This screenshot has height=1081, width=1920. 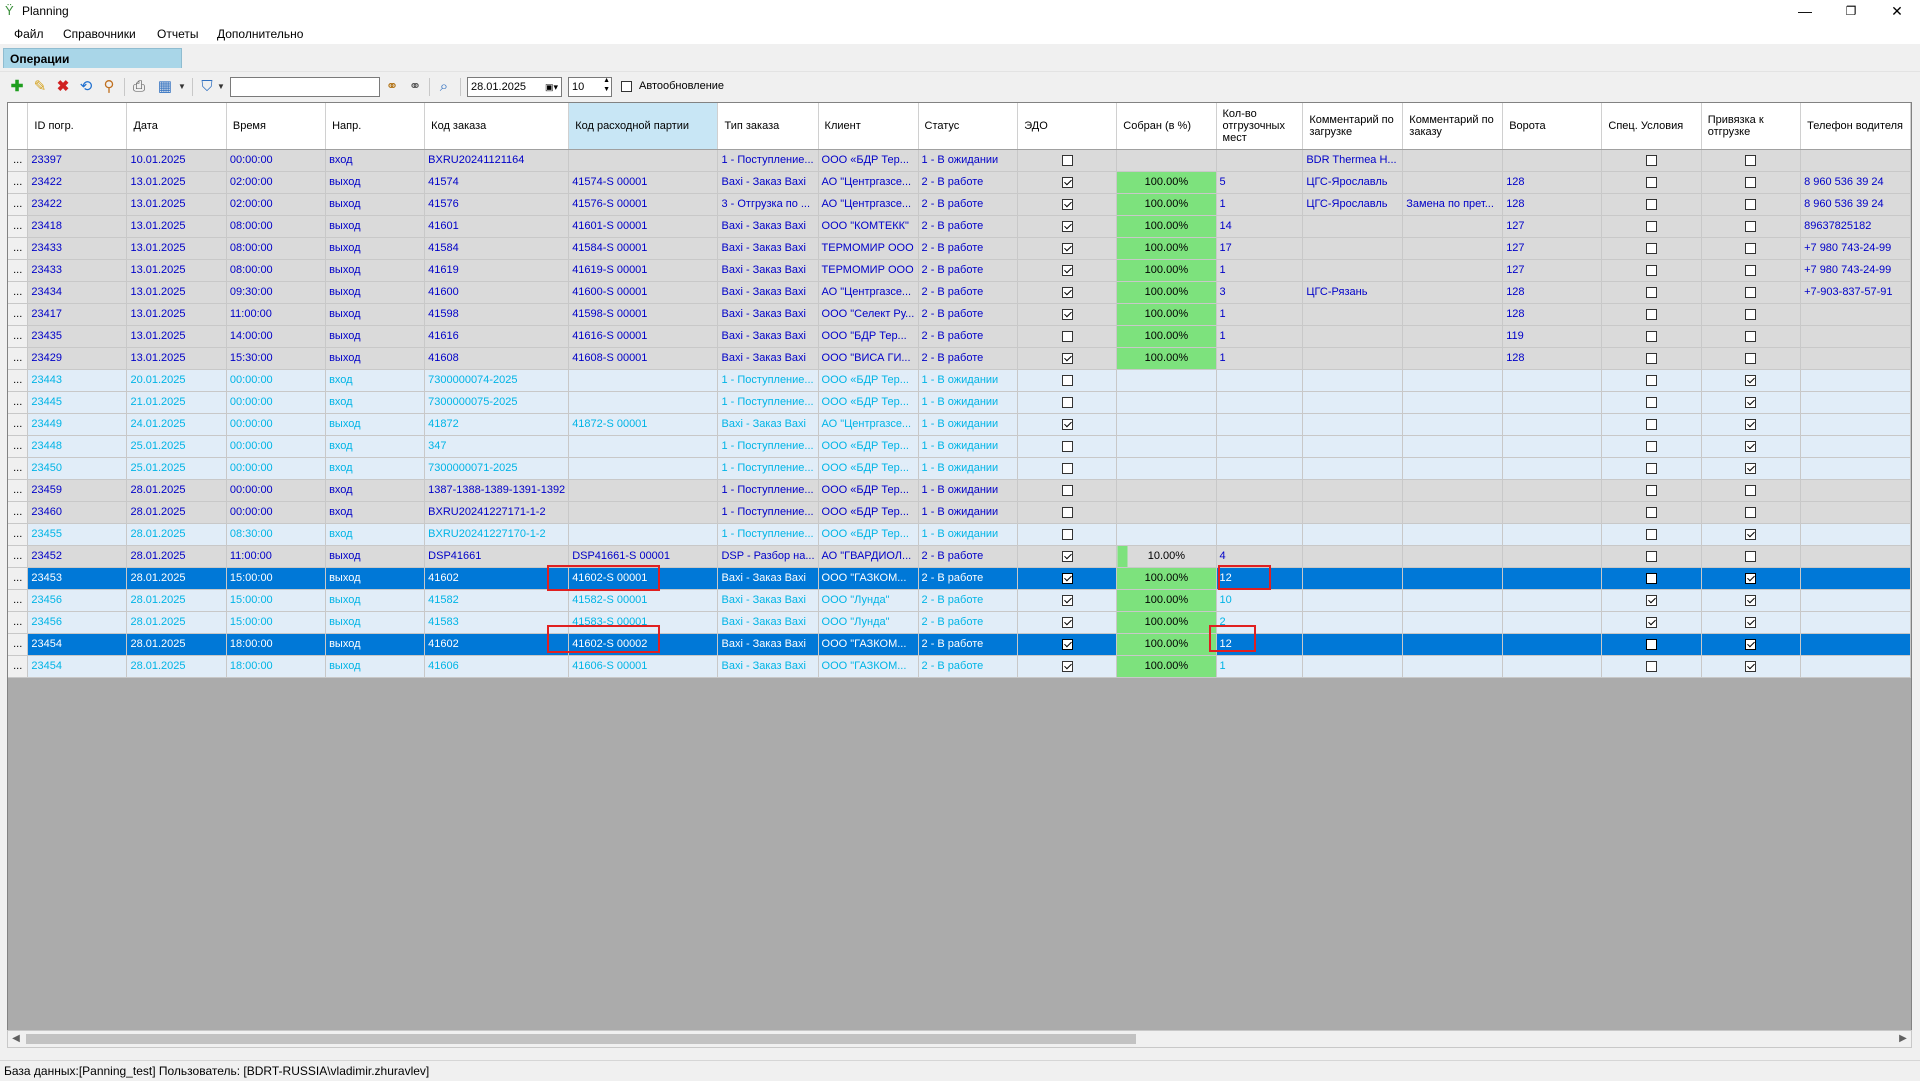 What do you see at coordinates (1751, 126) in the screenshot?
I see `column-header: Привязка к отгрузке` at bounding box center [1751, 126].